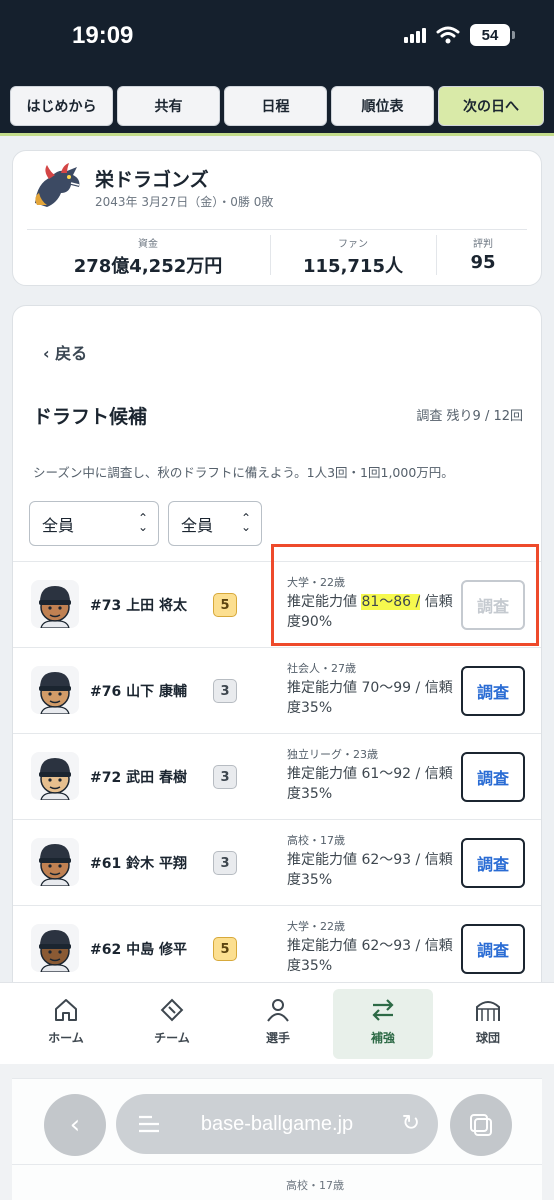 The height and width of the screenshot is (1200, 554). I want to click on next-day-button: 次の日へ, so click(491, 106).